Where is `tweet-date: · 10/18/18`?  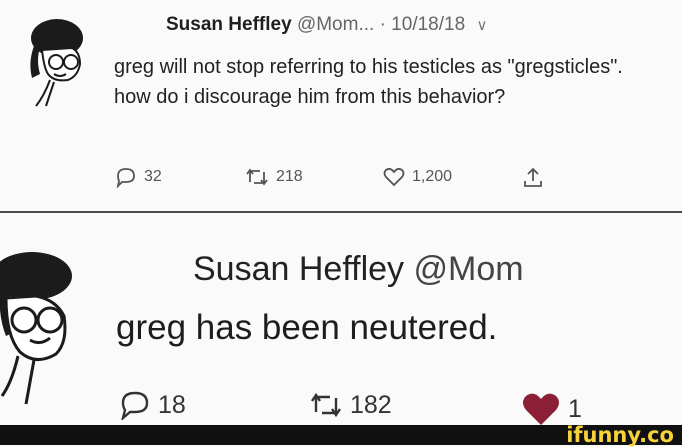 tweet-date: · 10/18/18 is located at coordinates (423, 24).